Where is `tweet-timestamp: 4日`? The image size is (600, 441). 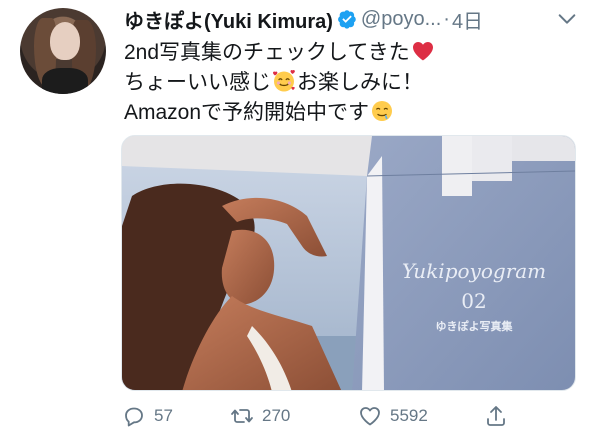
tweet-timestamp: 4日 is located at coordinates (467, 19).